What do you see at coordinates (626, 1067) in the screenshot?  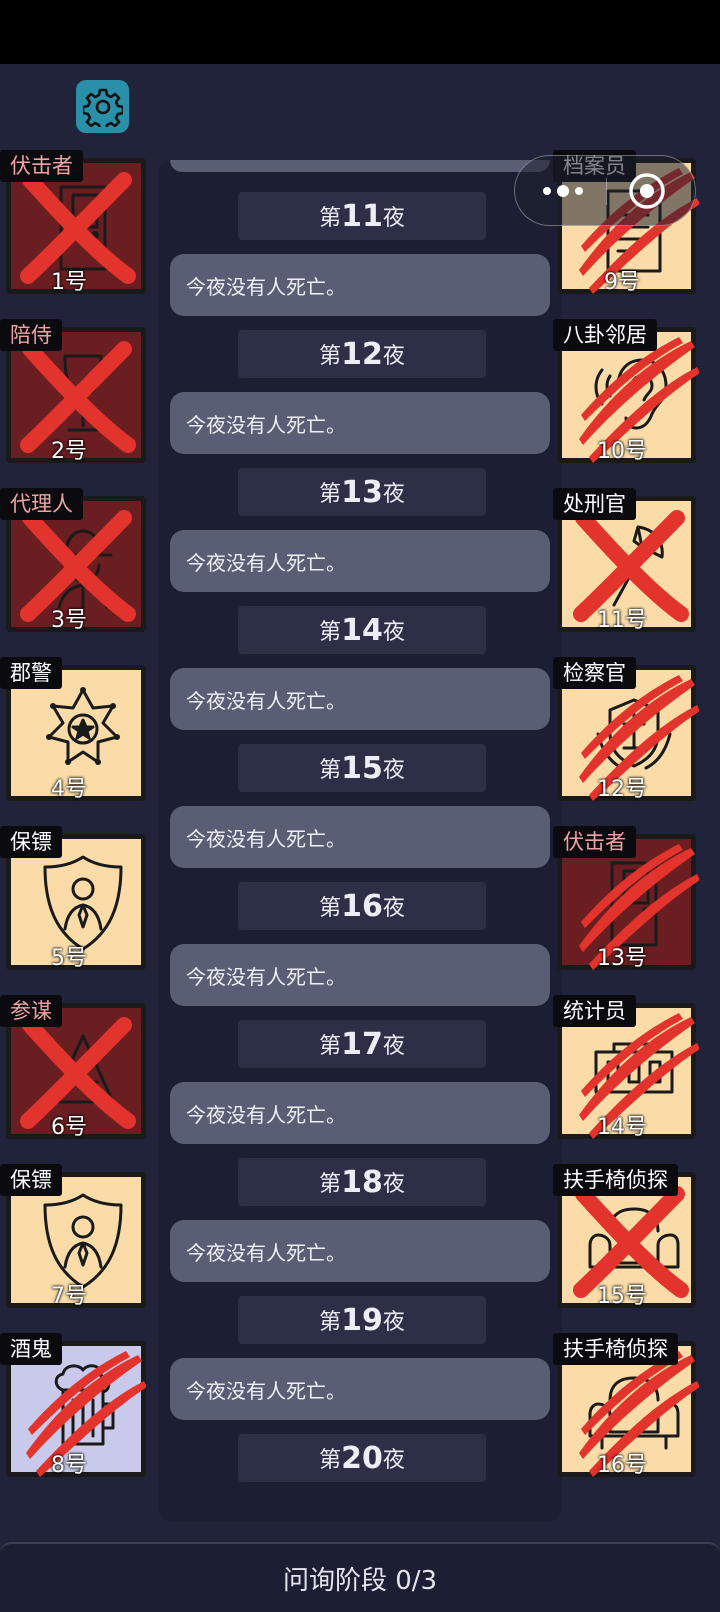 I see `player-card: 统计员 14号` at bounding box center [626, 1067].